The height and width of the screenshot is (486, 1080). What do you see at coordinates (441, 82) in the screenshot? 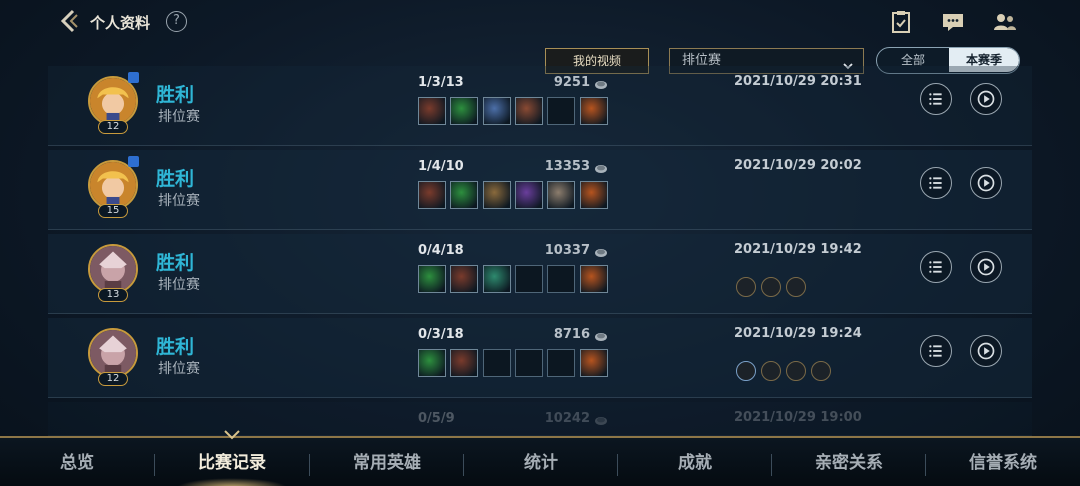
I see `kda: 1/3/13` at bounding box center [441, 82].